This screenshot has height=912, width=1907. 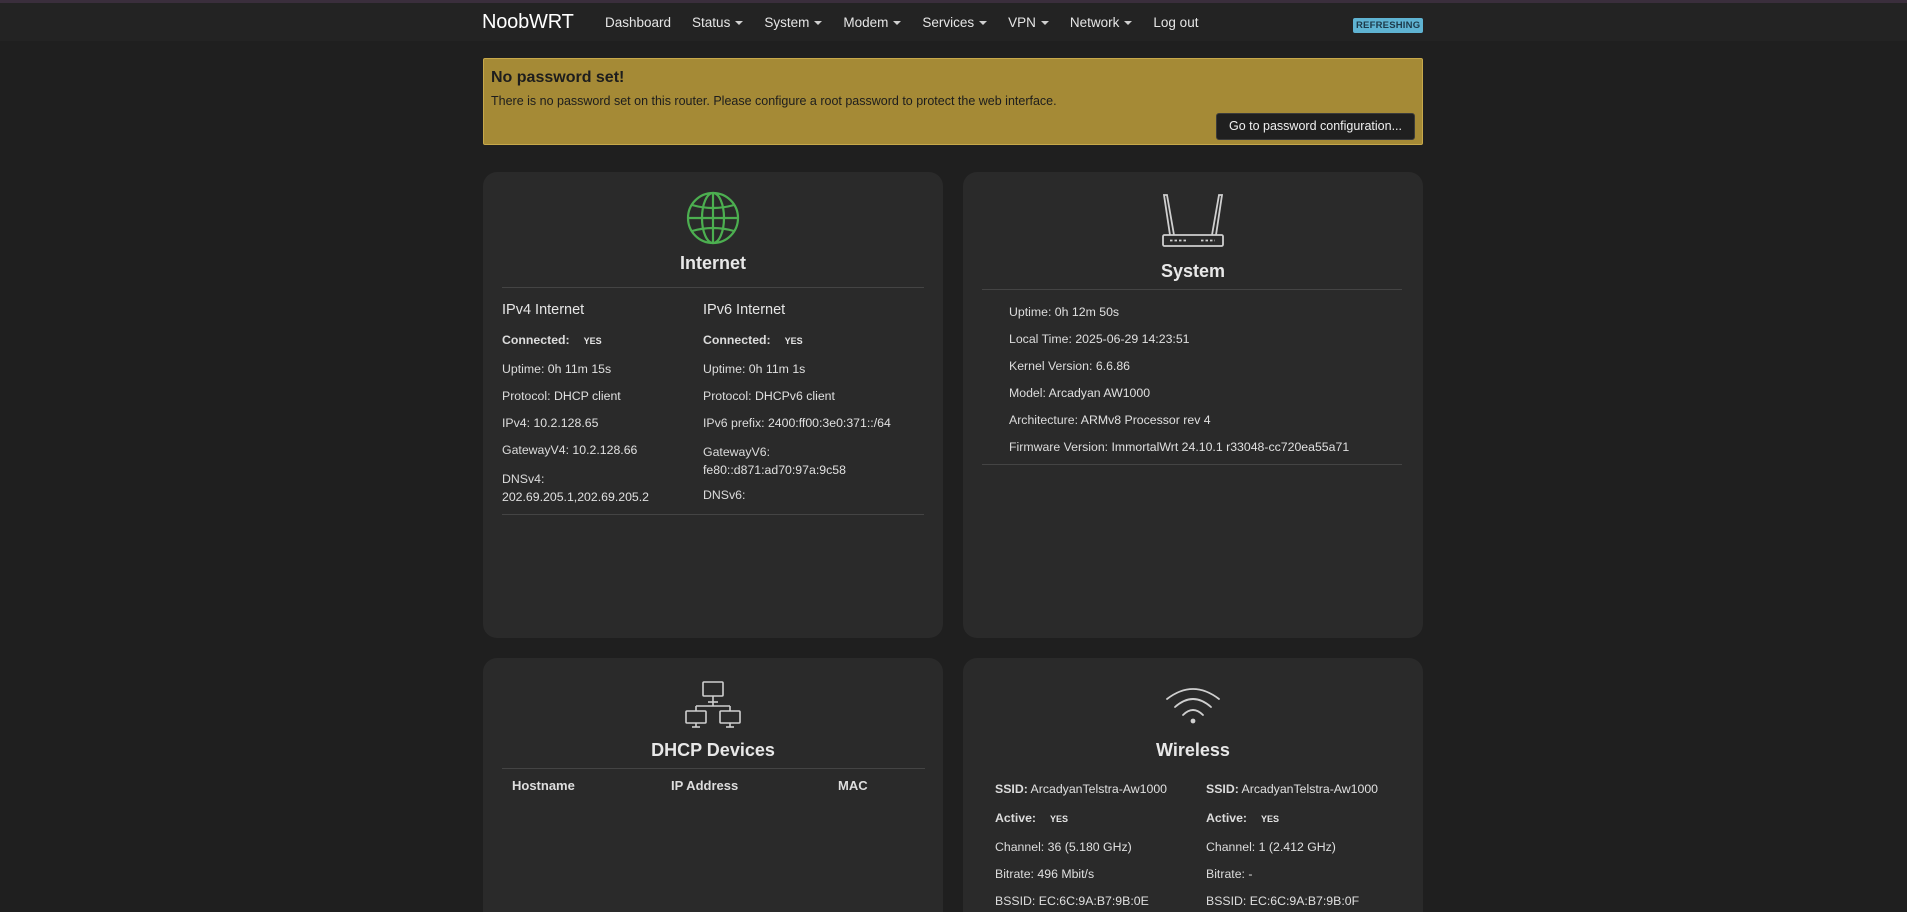 I want to click on ipv6-prefix: IPv6 prefix: 2400:ff00:3e0:371::/64, so click(x=797, y=423).